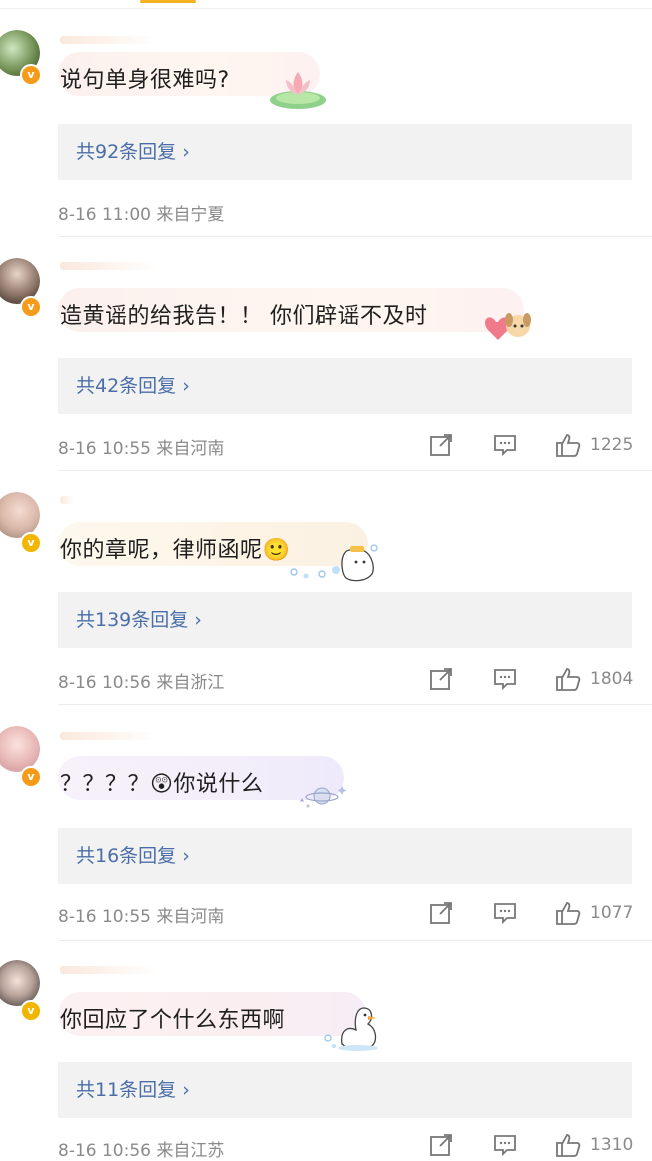  Describe the element at coordinates (533, 445) in the screenshot. I see `comment-actions: 1225` at that location.